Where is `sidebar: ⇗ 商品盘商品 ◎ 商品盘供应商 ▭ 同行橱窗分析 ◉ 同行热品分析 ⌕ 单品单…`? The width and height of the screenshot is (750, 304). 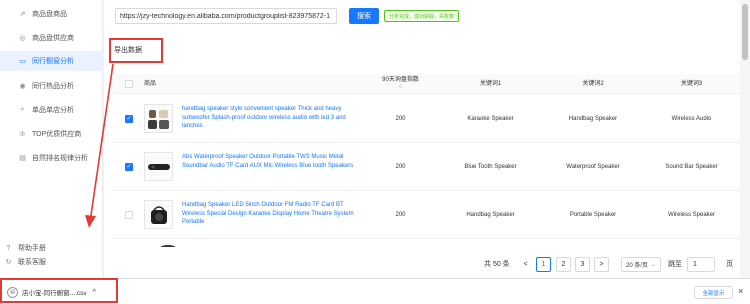
sidebar: ⇗ 商品盘商品 ◎ 商品盘供应商 ▭ 同行橱窗分析 ◉ 同行热品分析 ⌕ 单品单… is located at coordinates (51, 152).